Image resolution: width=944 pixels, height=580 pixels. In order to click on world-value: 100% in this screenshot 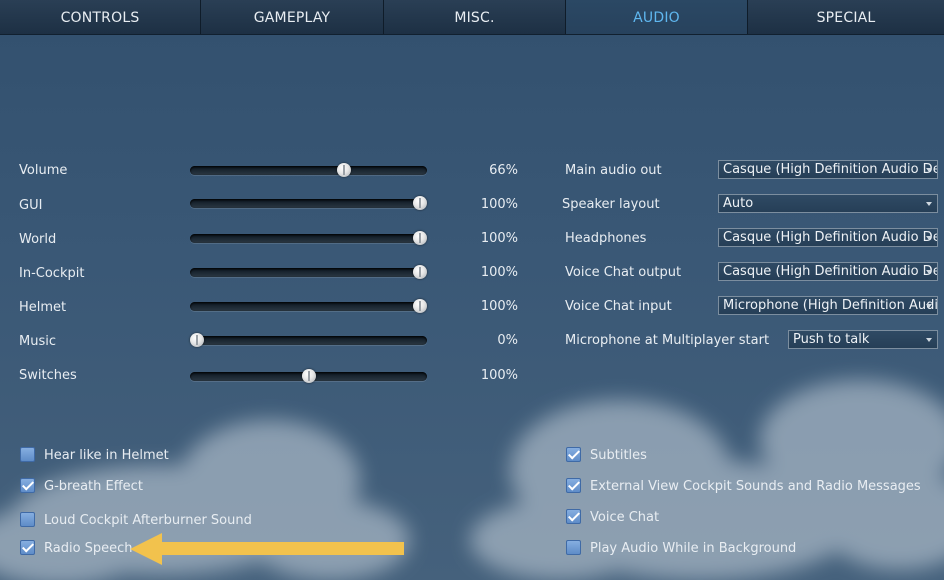, I will do `click(499, 238)`.